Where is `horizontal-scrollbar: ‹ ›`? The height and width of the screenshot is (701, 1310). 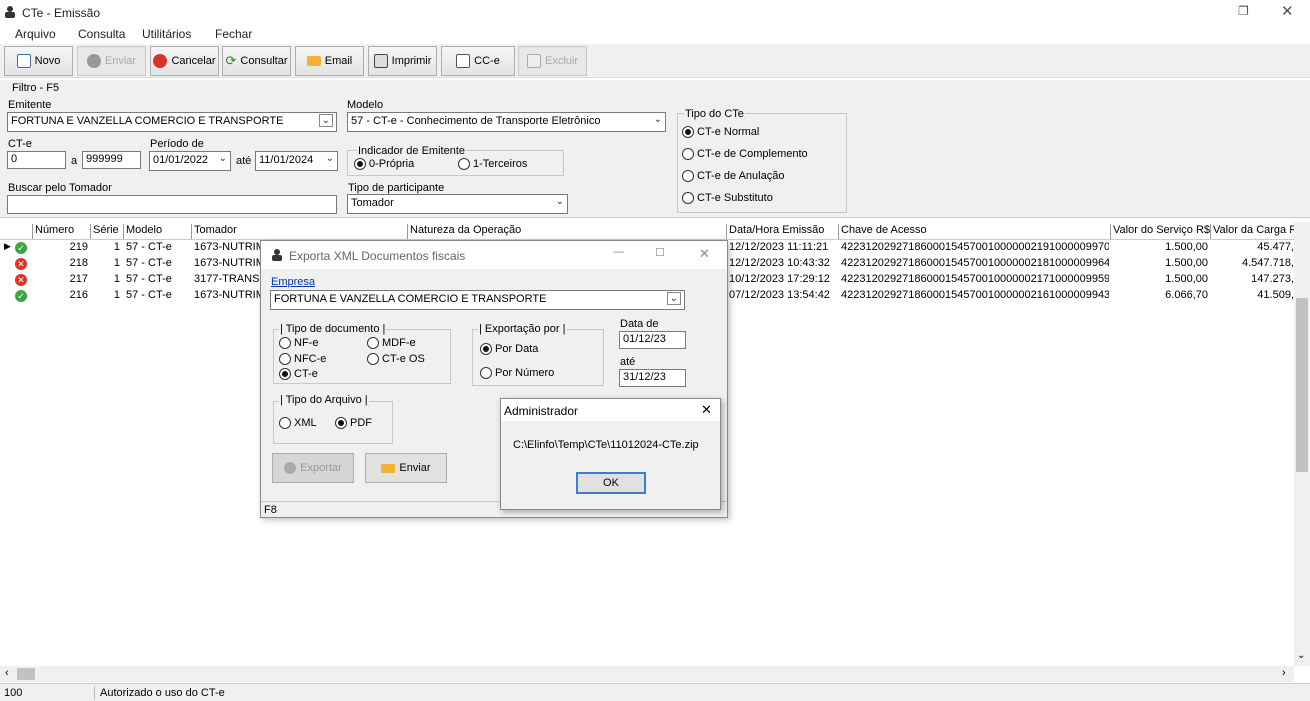 horizontal-scrollbar: ‹ › is located at coordinates (647, 674).